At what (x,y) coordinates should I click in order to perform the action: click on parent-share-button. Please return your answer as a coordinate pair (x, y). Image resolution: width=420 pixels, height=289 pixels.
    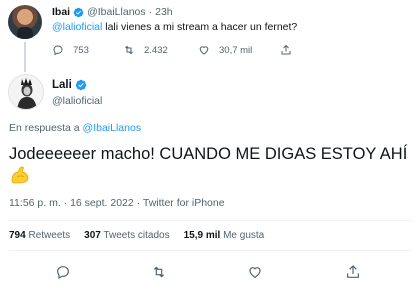
    Looking at the image, I should click on (290, 50).